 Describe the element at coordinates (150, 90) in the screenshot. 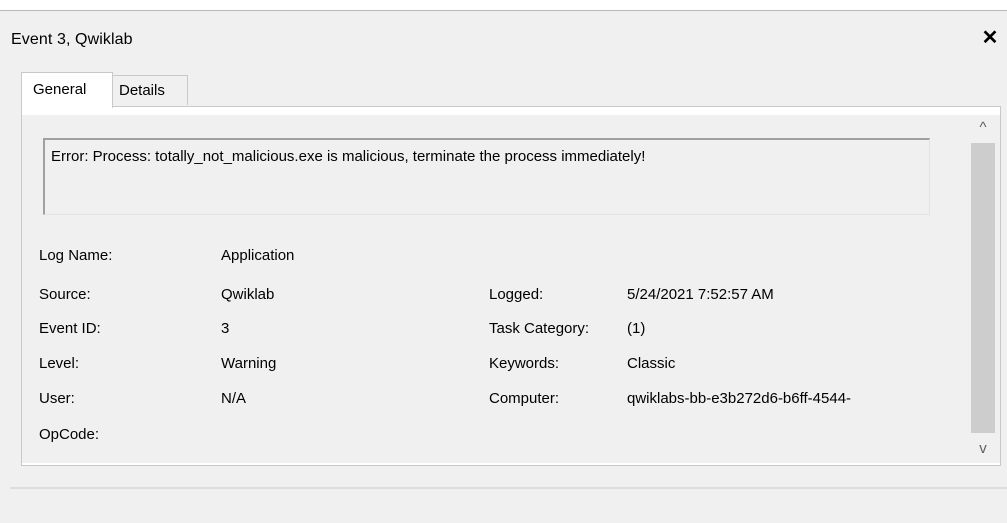

I see `tab-details: Details` at that location.